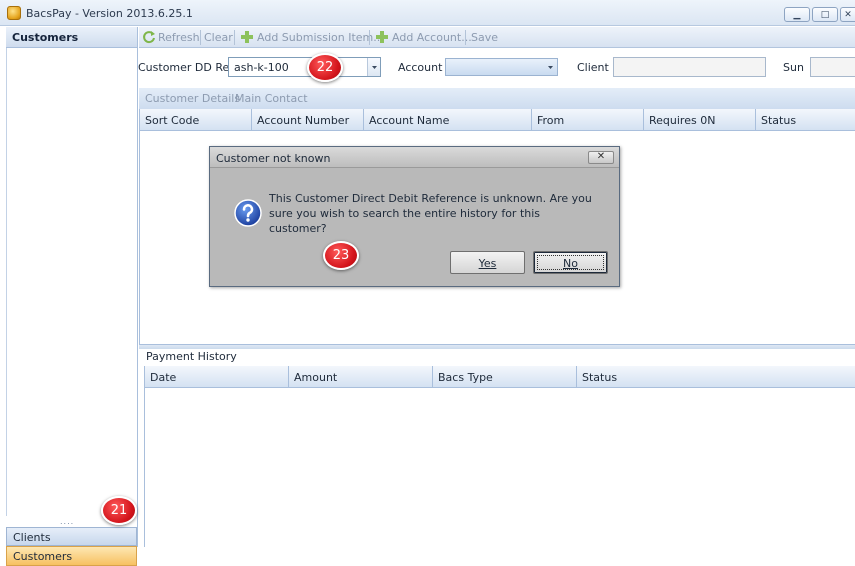  I want to click on column-header-bacs-type: Bacs Type, so click(505, 377).